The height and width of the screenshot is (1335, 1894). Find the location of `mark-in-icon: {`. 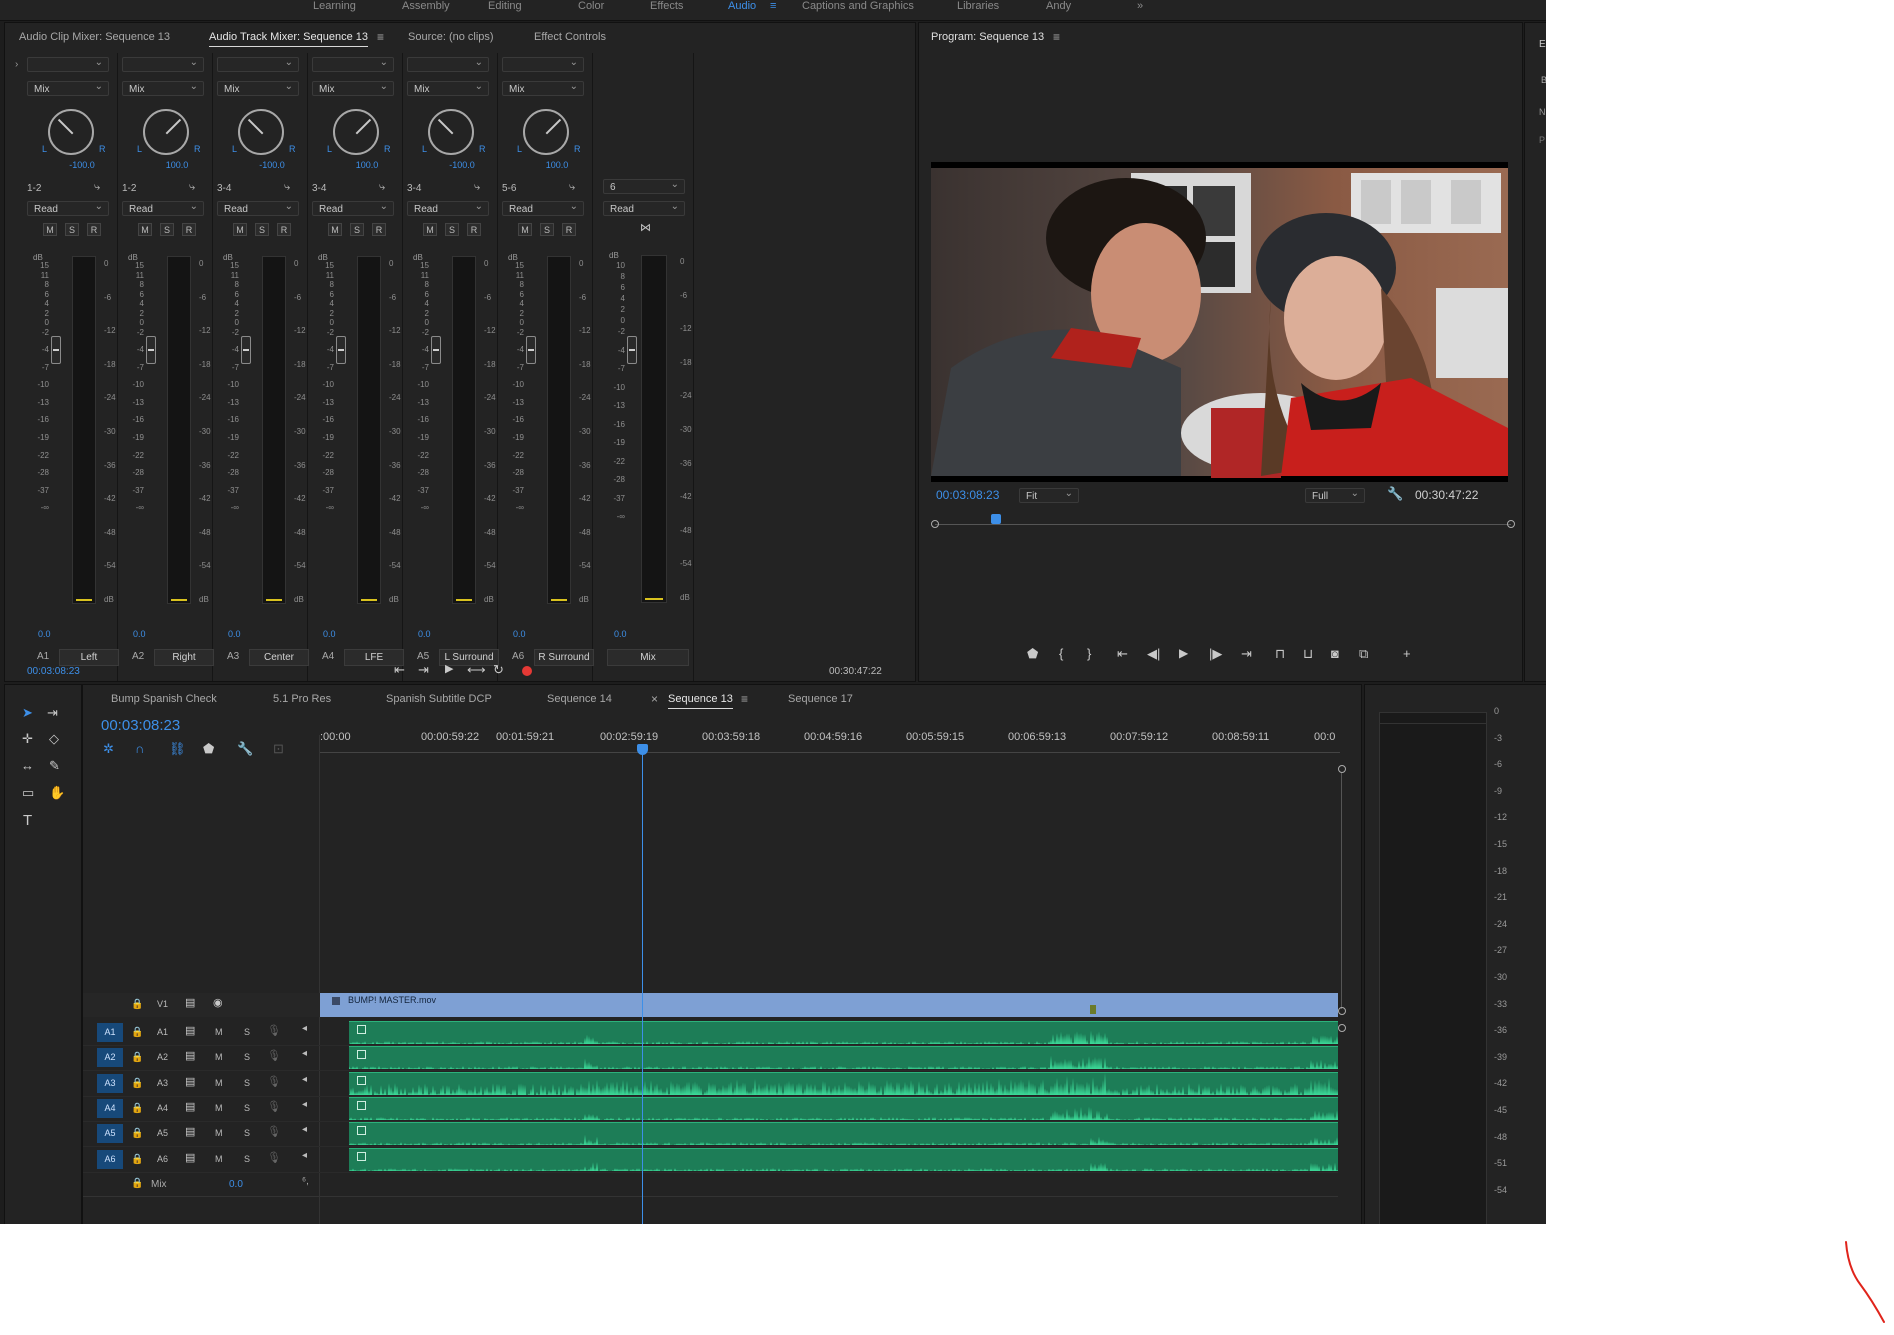

mark-in-icon: { is located at coordinates (1061, 653).